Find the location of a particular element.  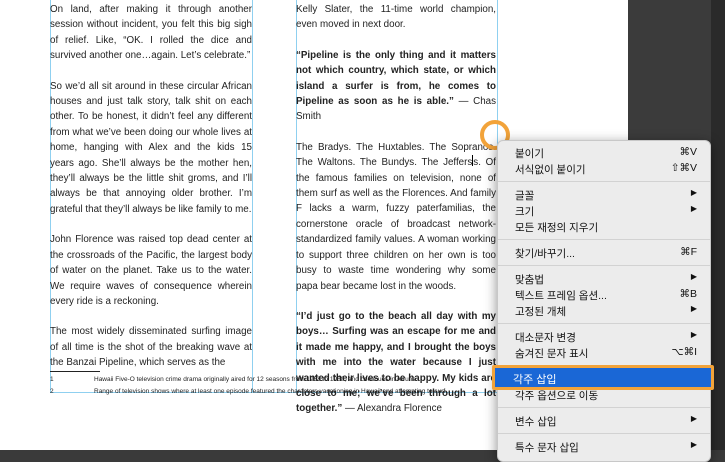

menu-item-paste-without-formatting: 서식없이 붙이기 ⇧⌘V is located at coordinates (604, 169).